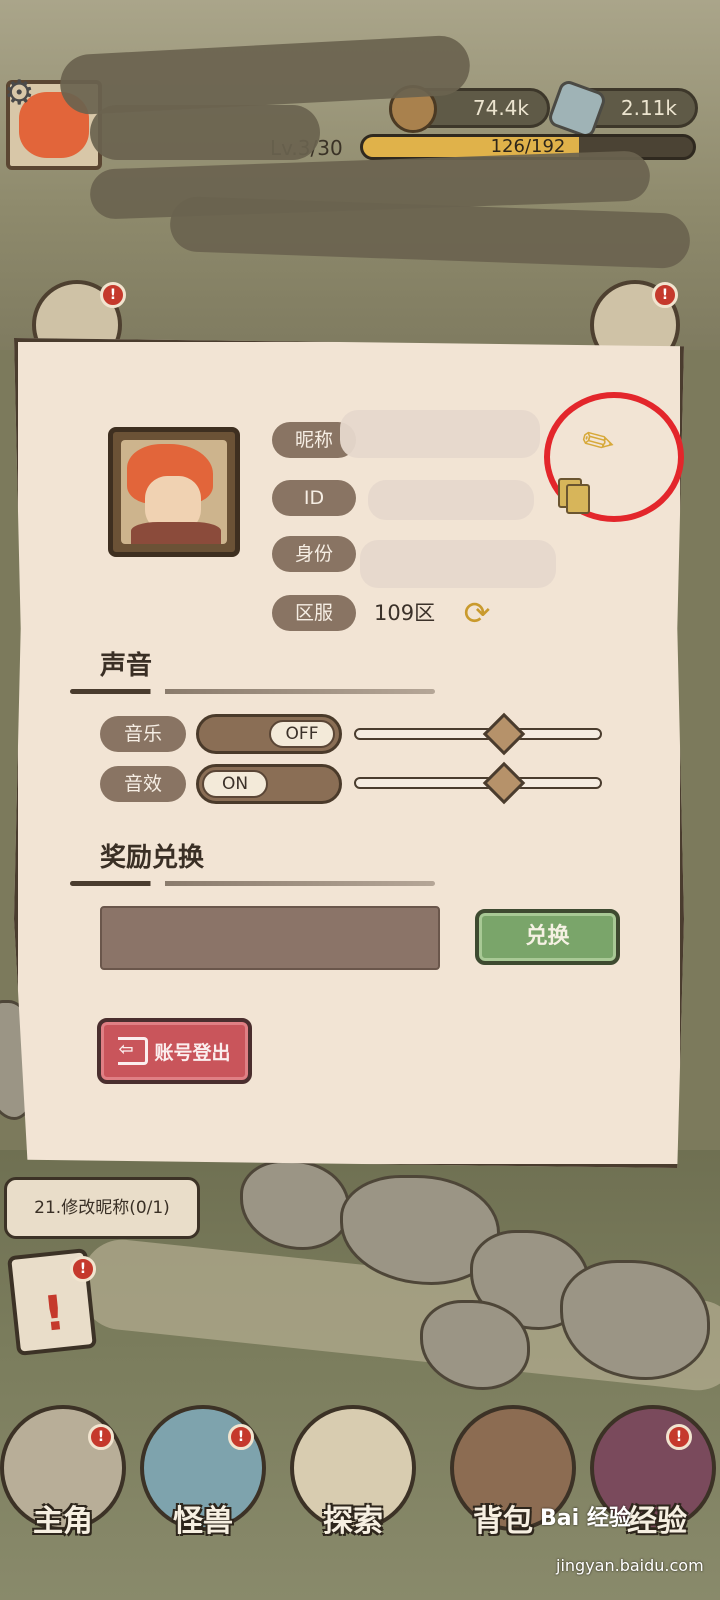 Image resolution: width=720 pixels, height=1600 pixels. I want to click on music-toggle: OFF, so click(269, 734).